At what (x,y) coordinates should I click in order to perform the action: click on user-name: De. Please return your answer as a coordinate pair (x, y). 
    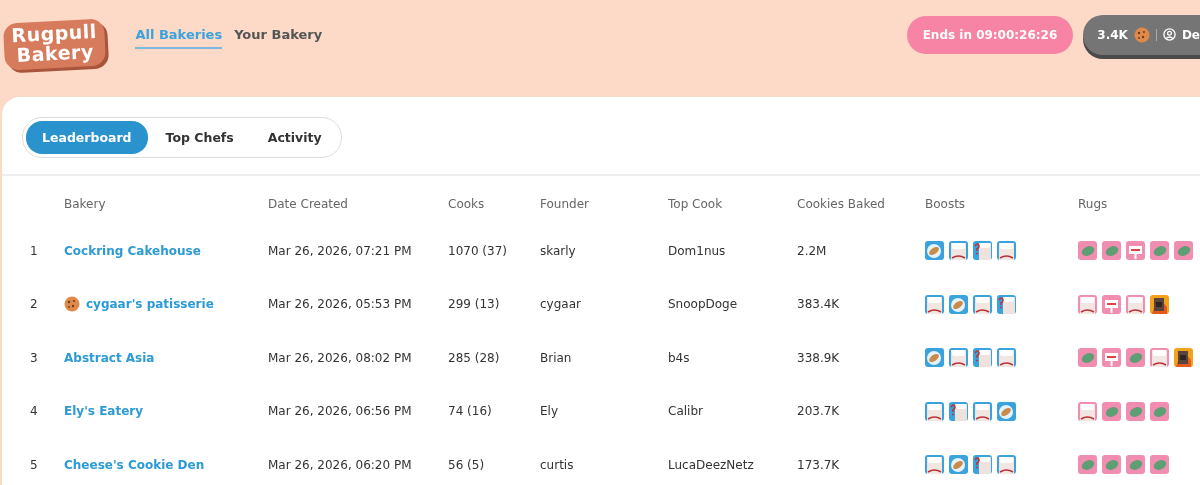
    Looking at the image, I should click on (1190, 34).